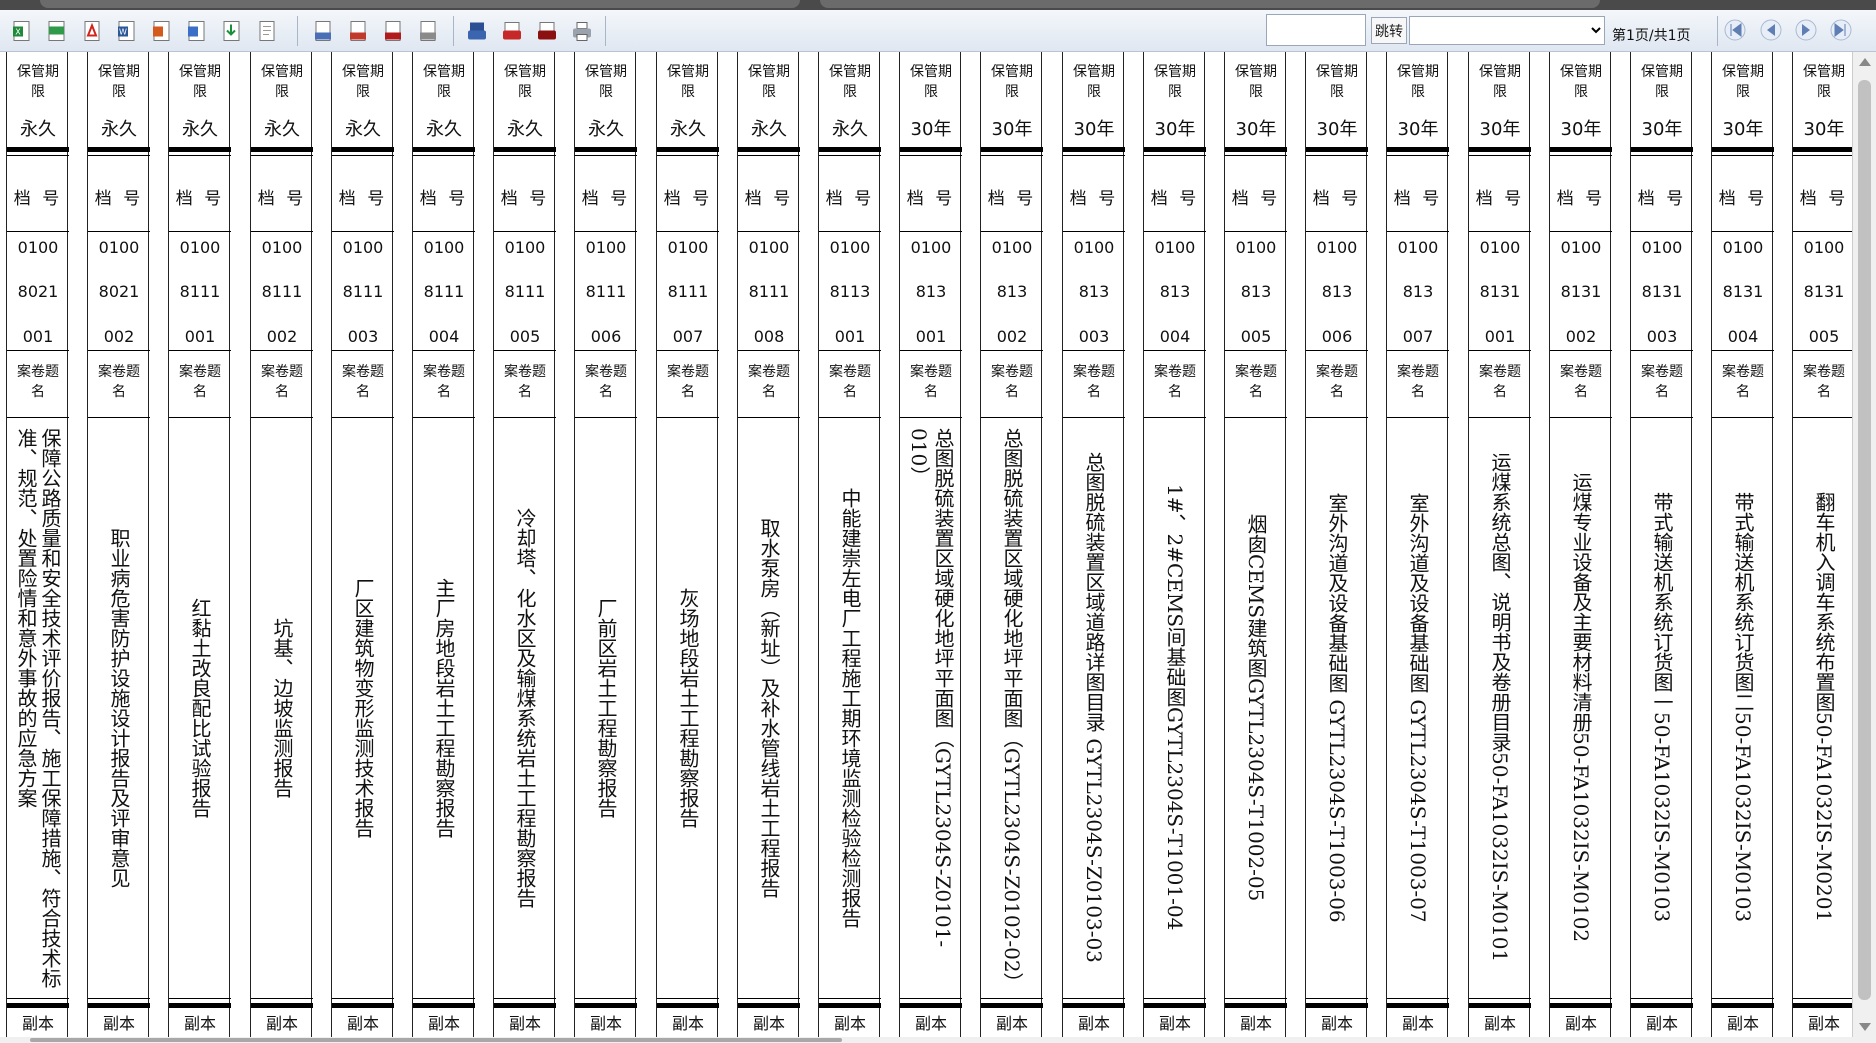 The image size is (1876, 1043). What do you see at coordinates (1806, 30) in the screenshot?
I see `next-page-icon` at bounding box center [1806, 30].